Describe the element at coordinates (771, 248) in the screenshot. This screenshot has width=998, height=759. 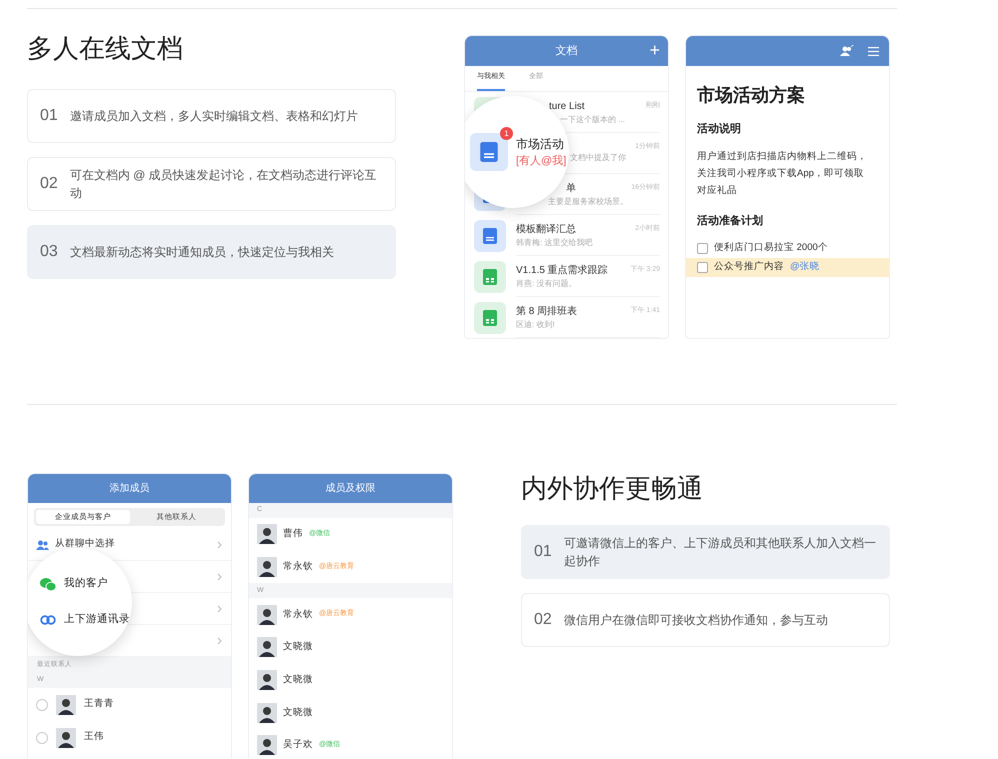
I see `todo-text: 便利店门口易拉宝 2000个` at that location.